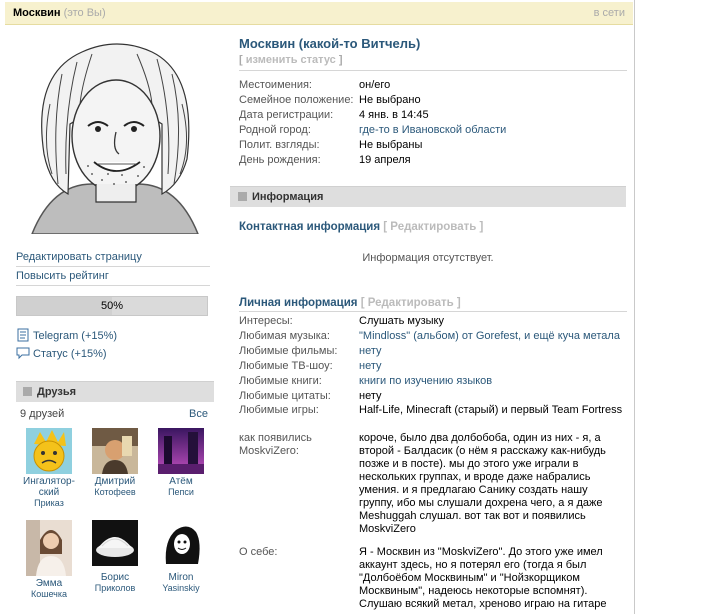 This screenshot has width=705, height=614. Describe the element at coordinates (23, 353) in the screenshot. I see `chat-bubble-icon` at that location.